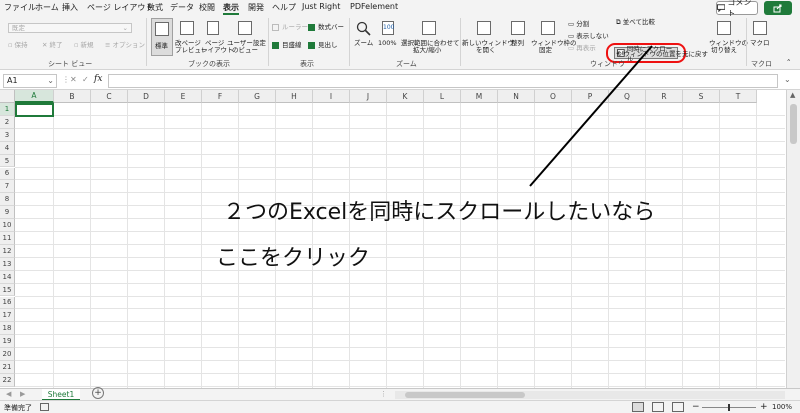 The image size is (800, 413). I want to click on view-side-by-side-button: ⧉ 並べて比較, so click(635, 22).